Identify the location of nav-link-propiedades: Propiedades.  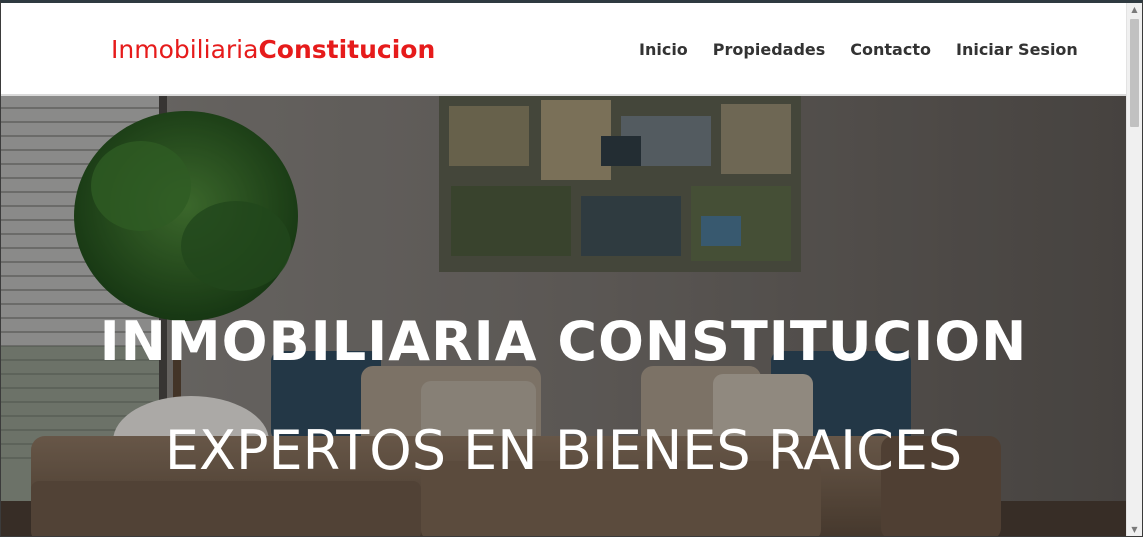
(769, 50).